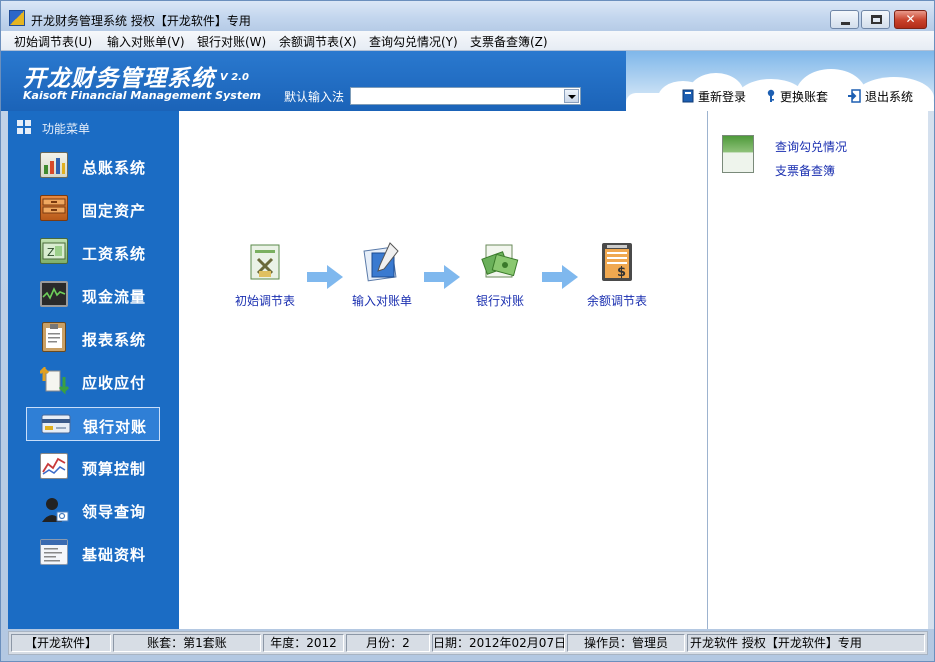 Image resolution: width=935 pixels, height=662 pixels. I want to click on bank-card-icon, so click(56, 425).